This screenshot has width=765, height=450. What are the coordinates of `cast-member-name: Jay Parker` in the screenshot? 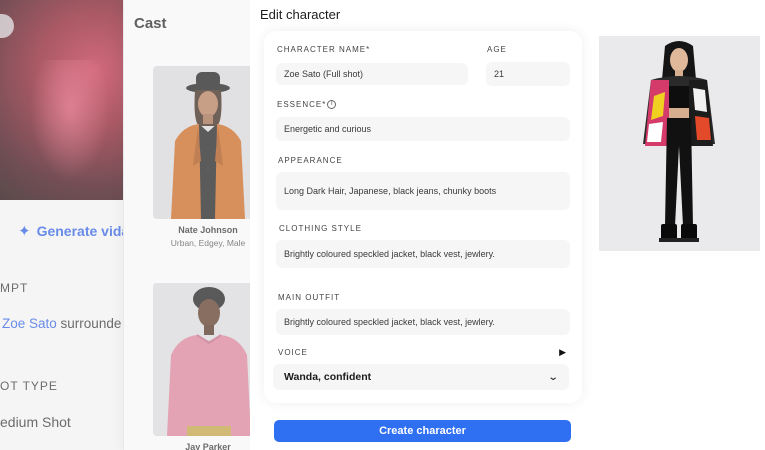 It's located at (208, 446).